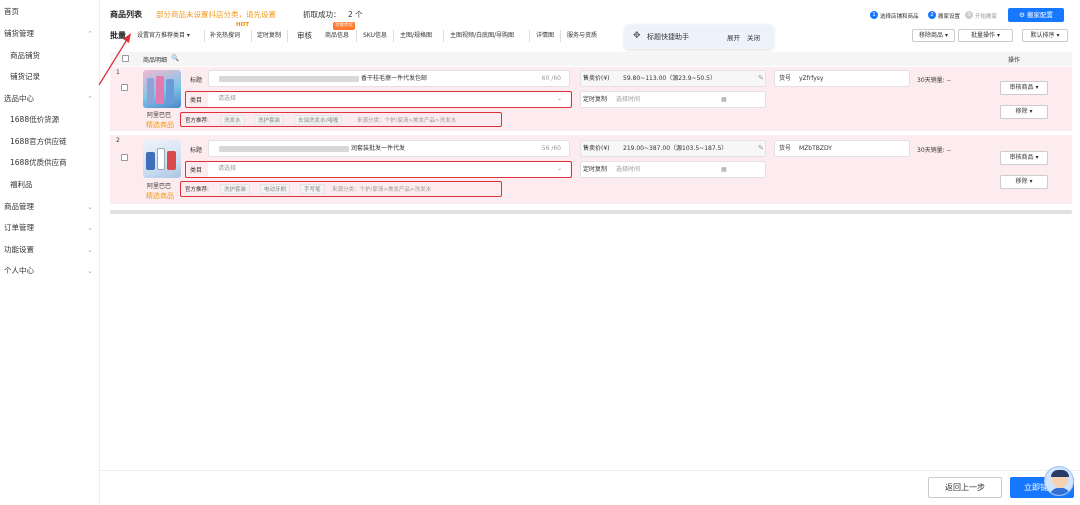 The width and height of the screenshot is (1080, 505). Describe the element at coordinates (1039, 15) in the screenshot. I see `config-button-label: 搬家配置` at that location.